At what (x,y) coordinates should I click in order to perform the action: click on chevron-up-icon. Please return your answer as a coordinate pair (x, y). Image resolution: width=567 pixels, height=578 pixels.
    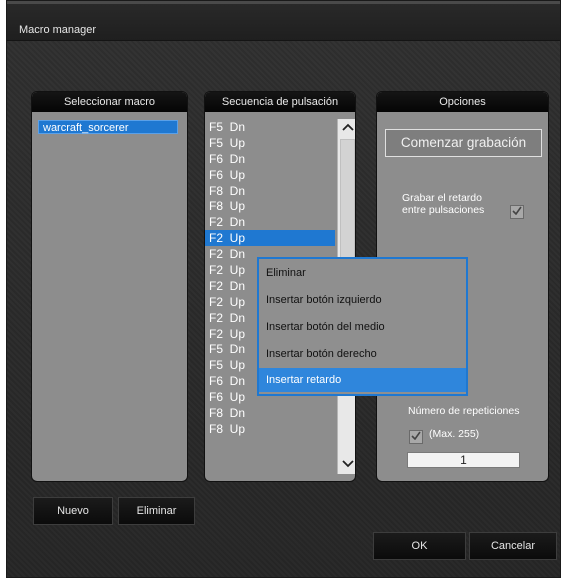
    Looking at the image, I should click on (346, 128).